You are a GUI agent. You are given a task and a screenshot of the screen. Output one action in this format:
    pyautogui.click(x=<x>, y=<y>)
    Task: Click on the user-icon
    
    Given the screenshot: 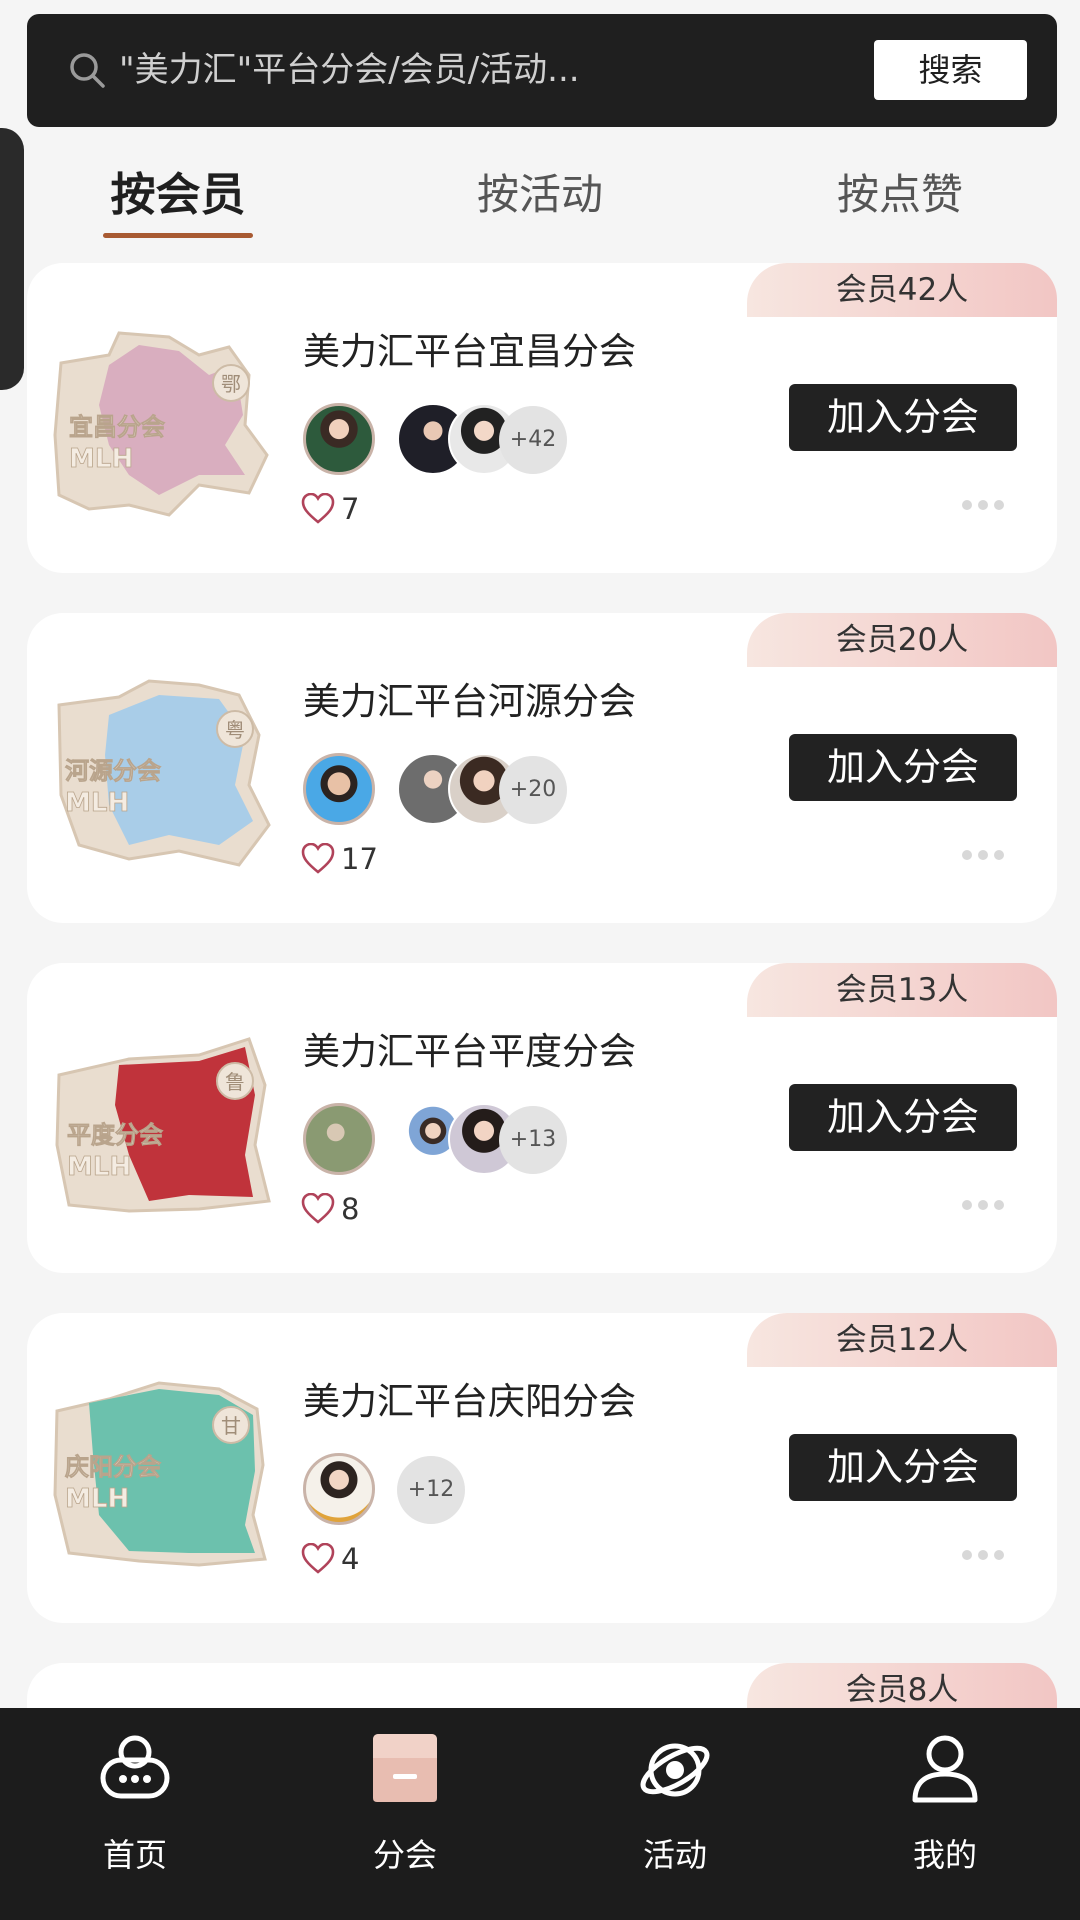 What is the action you would take?
    pyautogui.click(x=945, y=1769)
    